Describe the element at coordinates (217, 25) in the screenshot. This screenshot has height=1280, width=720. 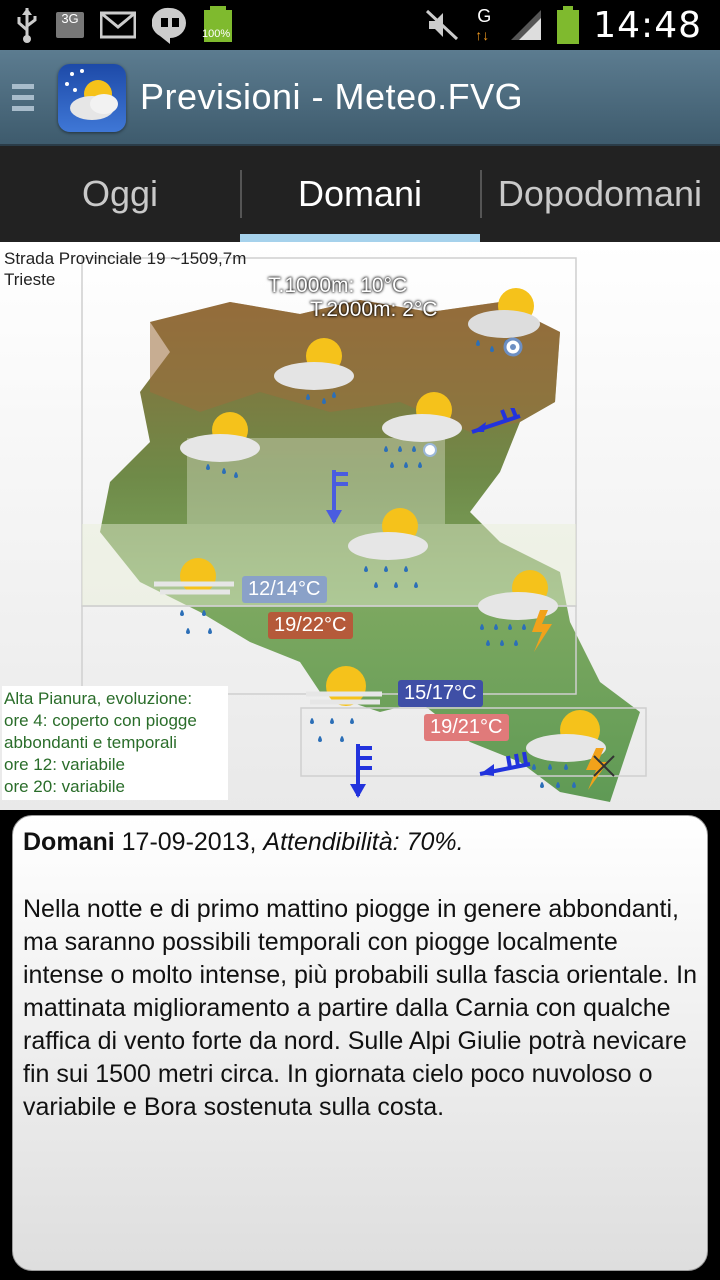
I see `battery-small-icon: 100%` at that location.